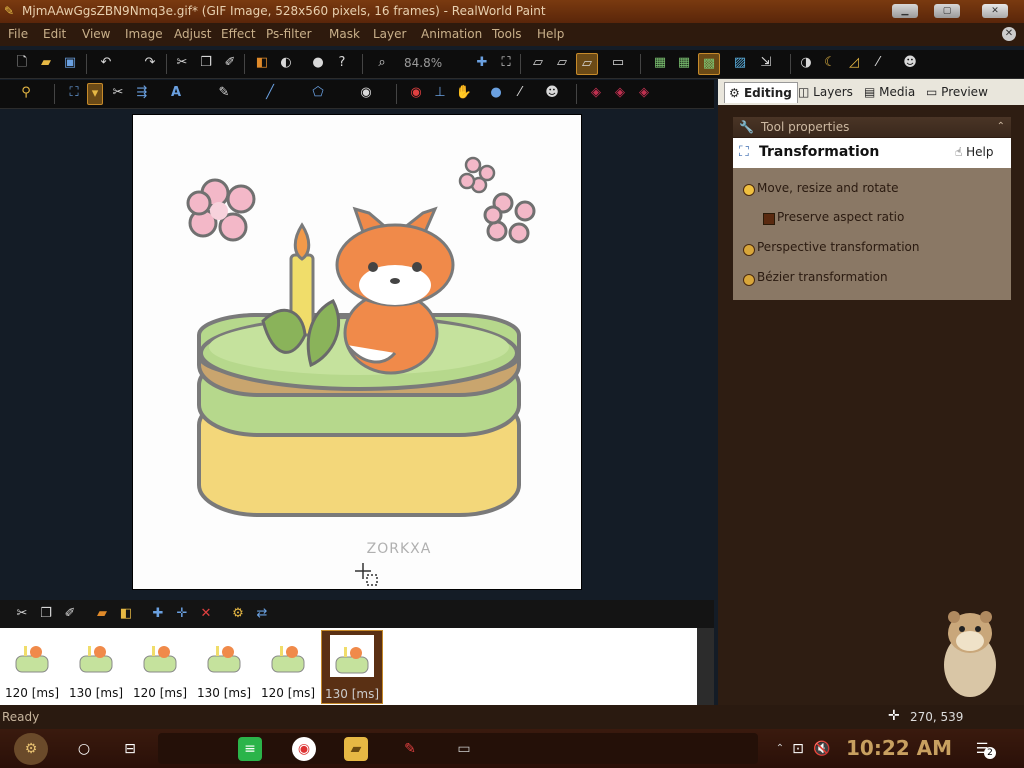  What do you see at coordinates (892, 92) in the screenshot?
I see `tab-media: ▤ Media` at bounding box center [892, 92].